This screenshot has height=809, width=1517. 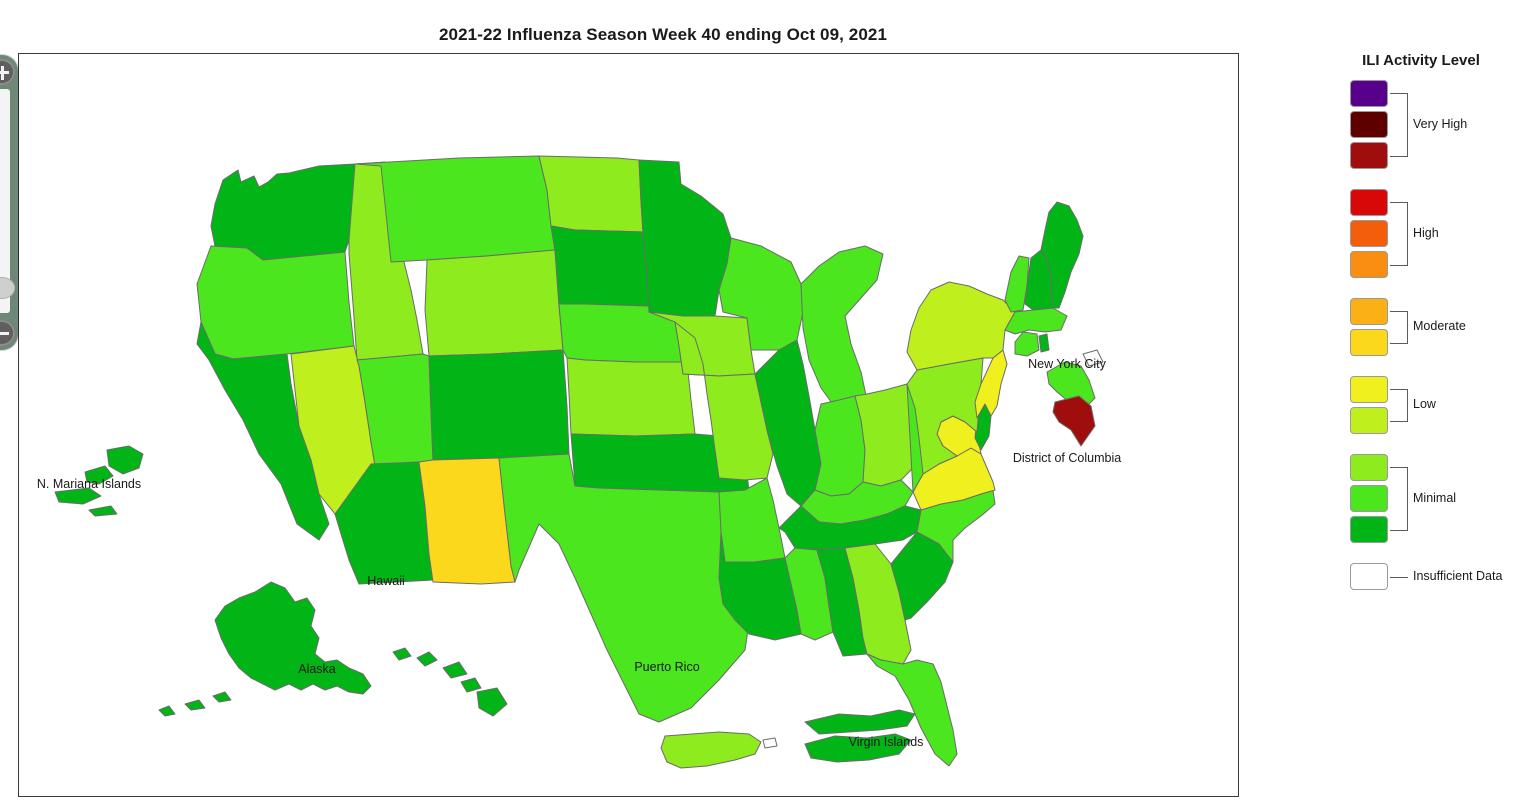 What do you see at coordinates (685, 238) in the screenshot?
I see `map-region: Minnesota` at bounding box center [685, 238].